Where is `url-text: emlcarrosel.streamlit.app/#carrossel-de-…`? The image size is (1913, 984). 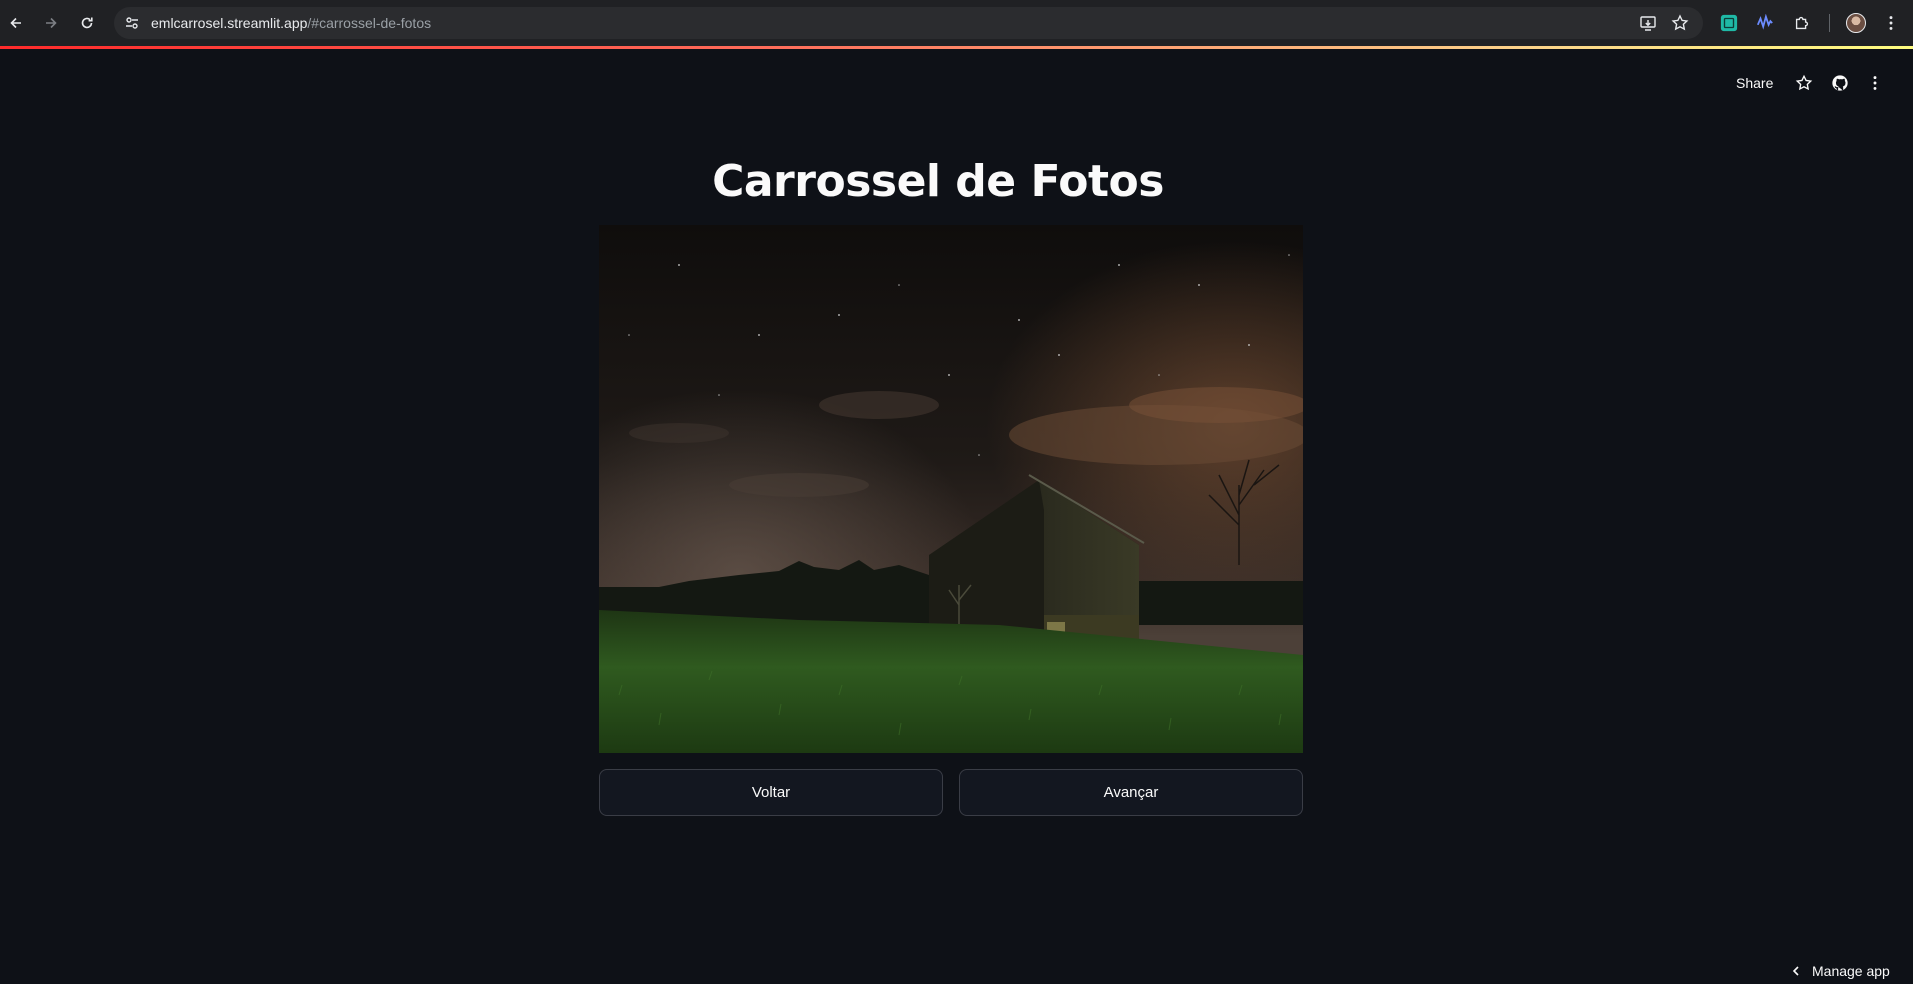 url-text: emlcarrosel.streamlit.app/#carrossel-de-… is located at coordinates (291, 23).